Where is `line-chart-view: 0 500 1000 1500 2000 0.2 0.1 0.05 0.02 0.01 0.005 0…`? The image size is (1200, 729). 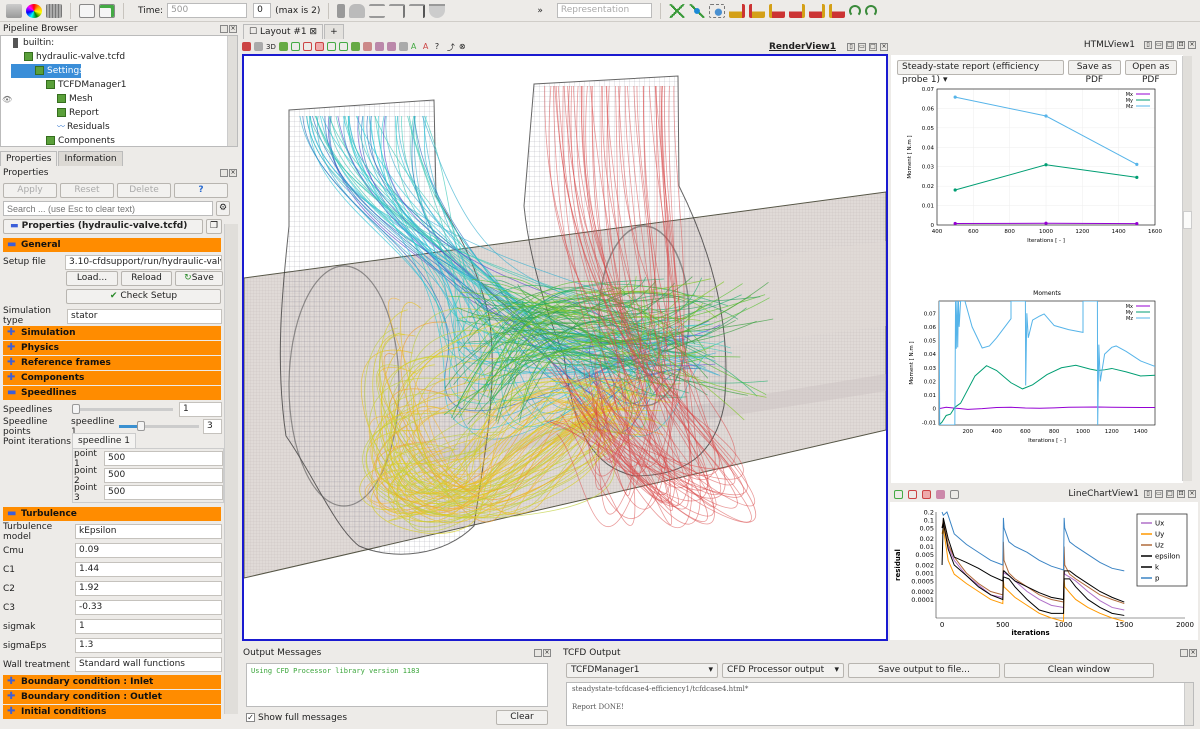 line-chart-view: 0 500 1000 1500 2000 0.2 0.1 0.05 0.02 0.01 0.005 0… is located at coordinates (1044, 571).